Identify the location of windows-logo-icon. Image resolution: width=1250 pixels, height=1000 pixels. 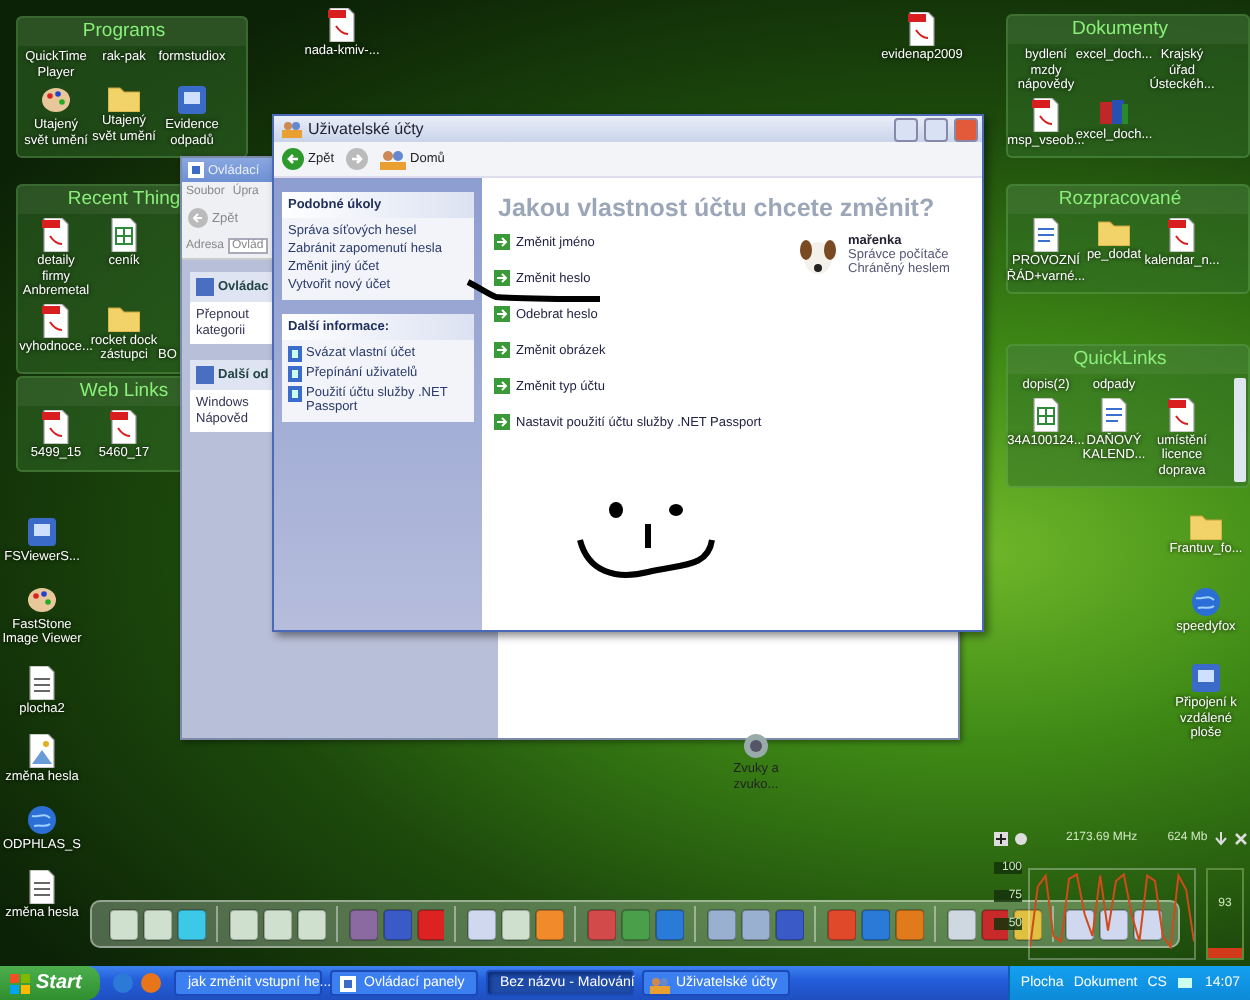
(20, 983).